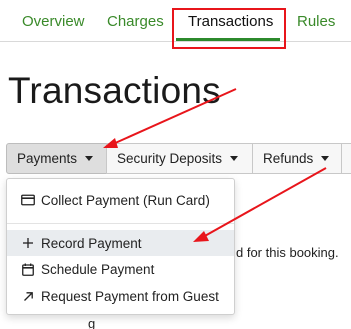 The height and width of the screenshot is (329, 351). Describe the element at coordinates (135, 21) in the screenshot. I see `tab-charges: Charges` at that location.